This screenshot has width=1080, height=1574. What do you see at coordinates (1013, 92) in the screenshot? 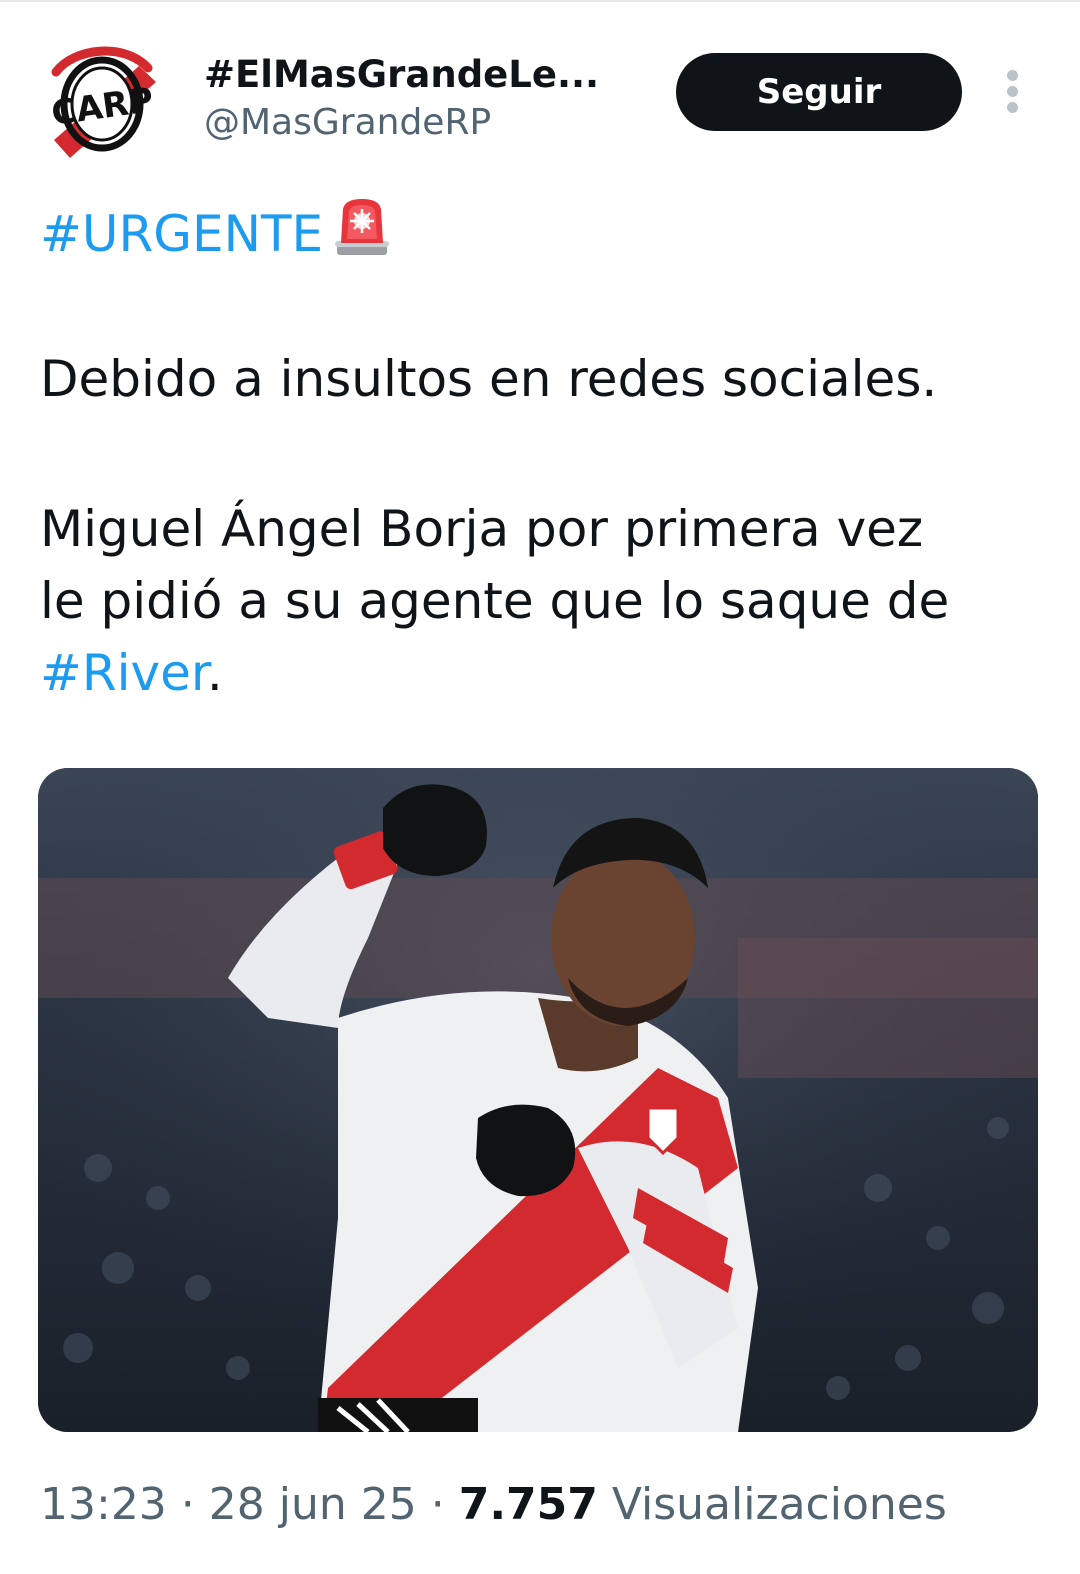
I see `more-vertical-icon` at bounding box center [1013, 92].